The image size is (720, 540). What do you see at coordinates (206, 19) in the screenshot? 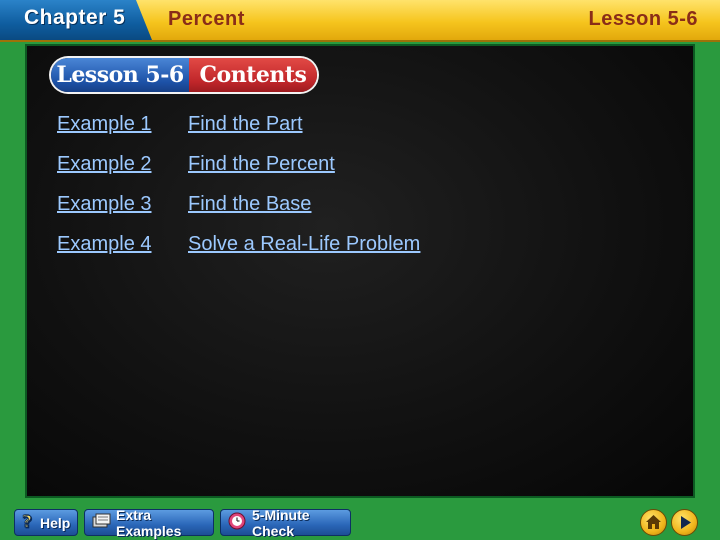
I see `chapter-title: Percent` at bounding box center [206, 19].